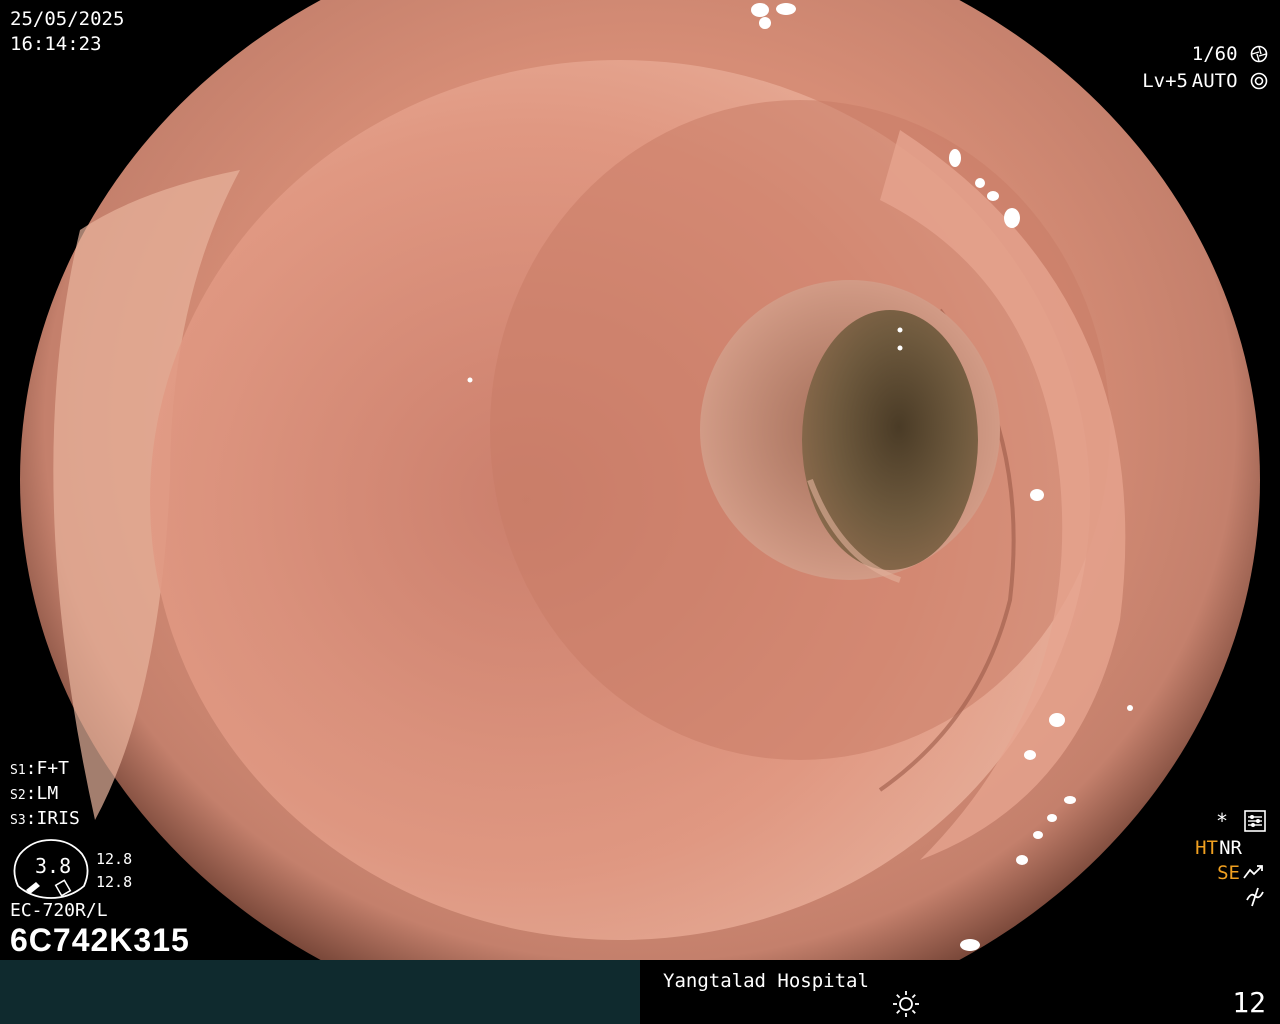 This screenshot has width=1280, height=1024. Describe the element at coordinates (320, 992) in the screenshot. I see `patient-info-panel` at that location.